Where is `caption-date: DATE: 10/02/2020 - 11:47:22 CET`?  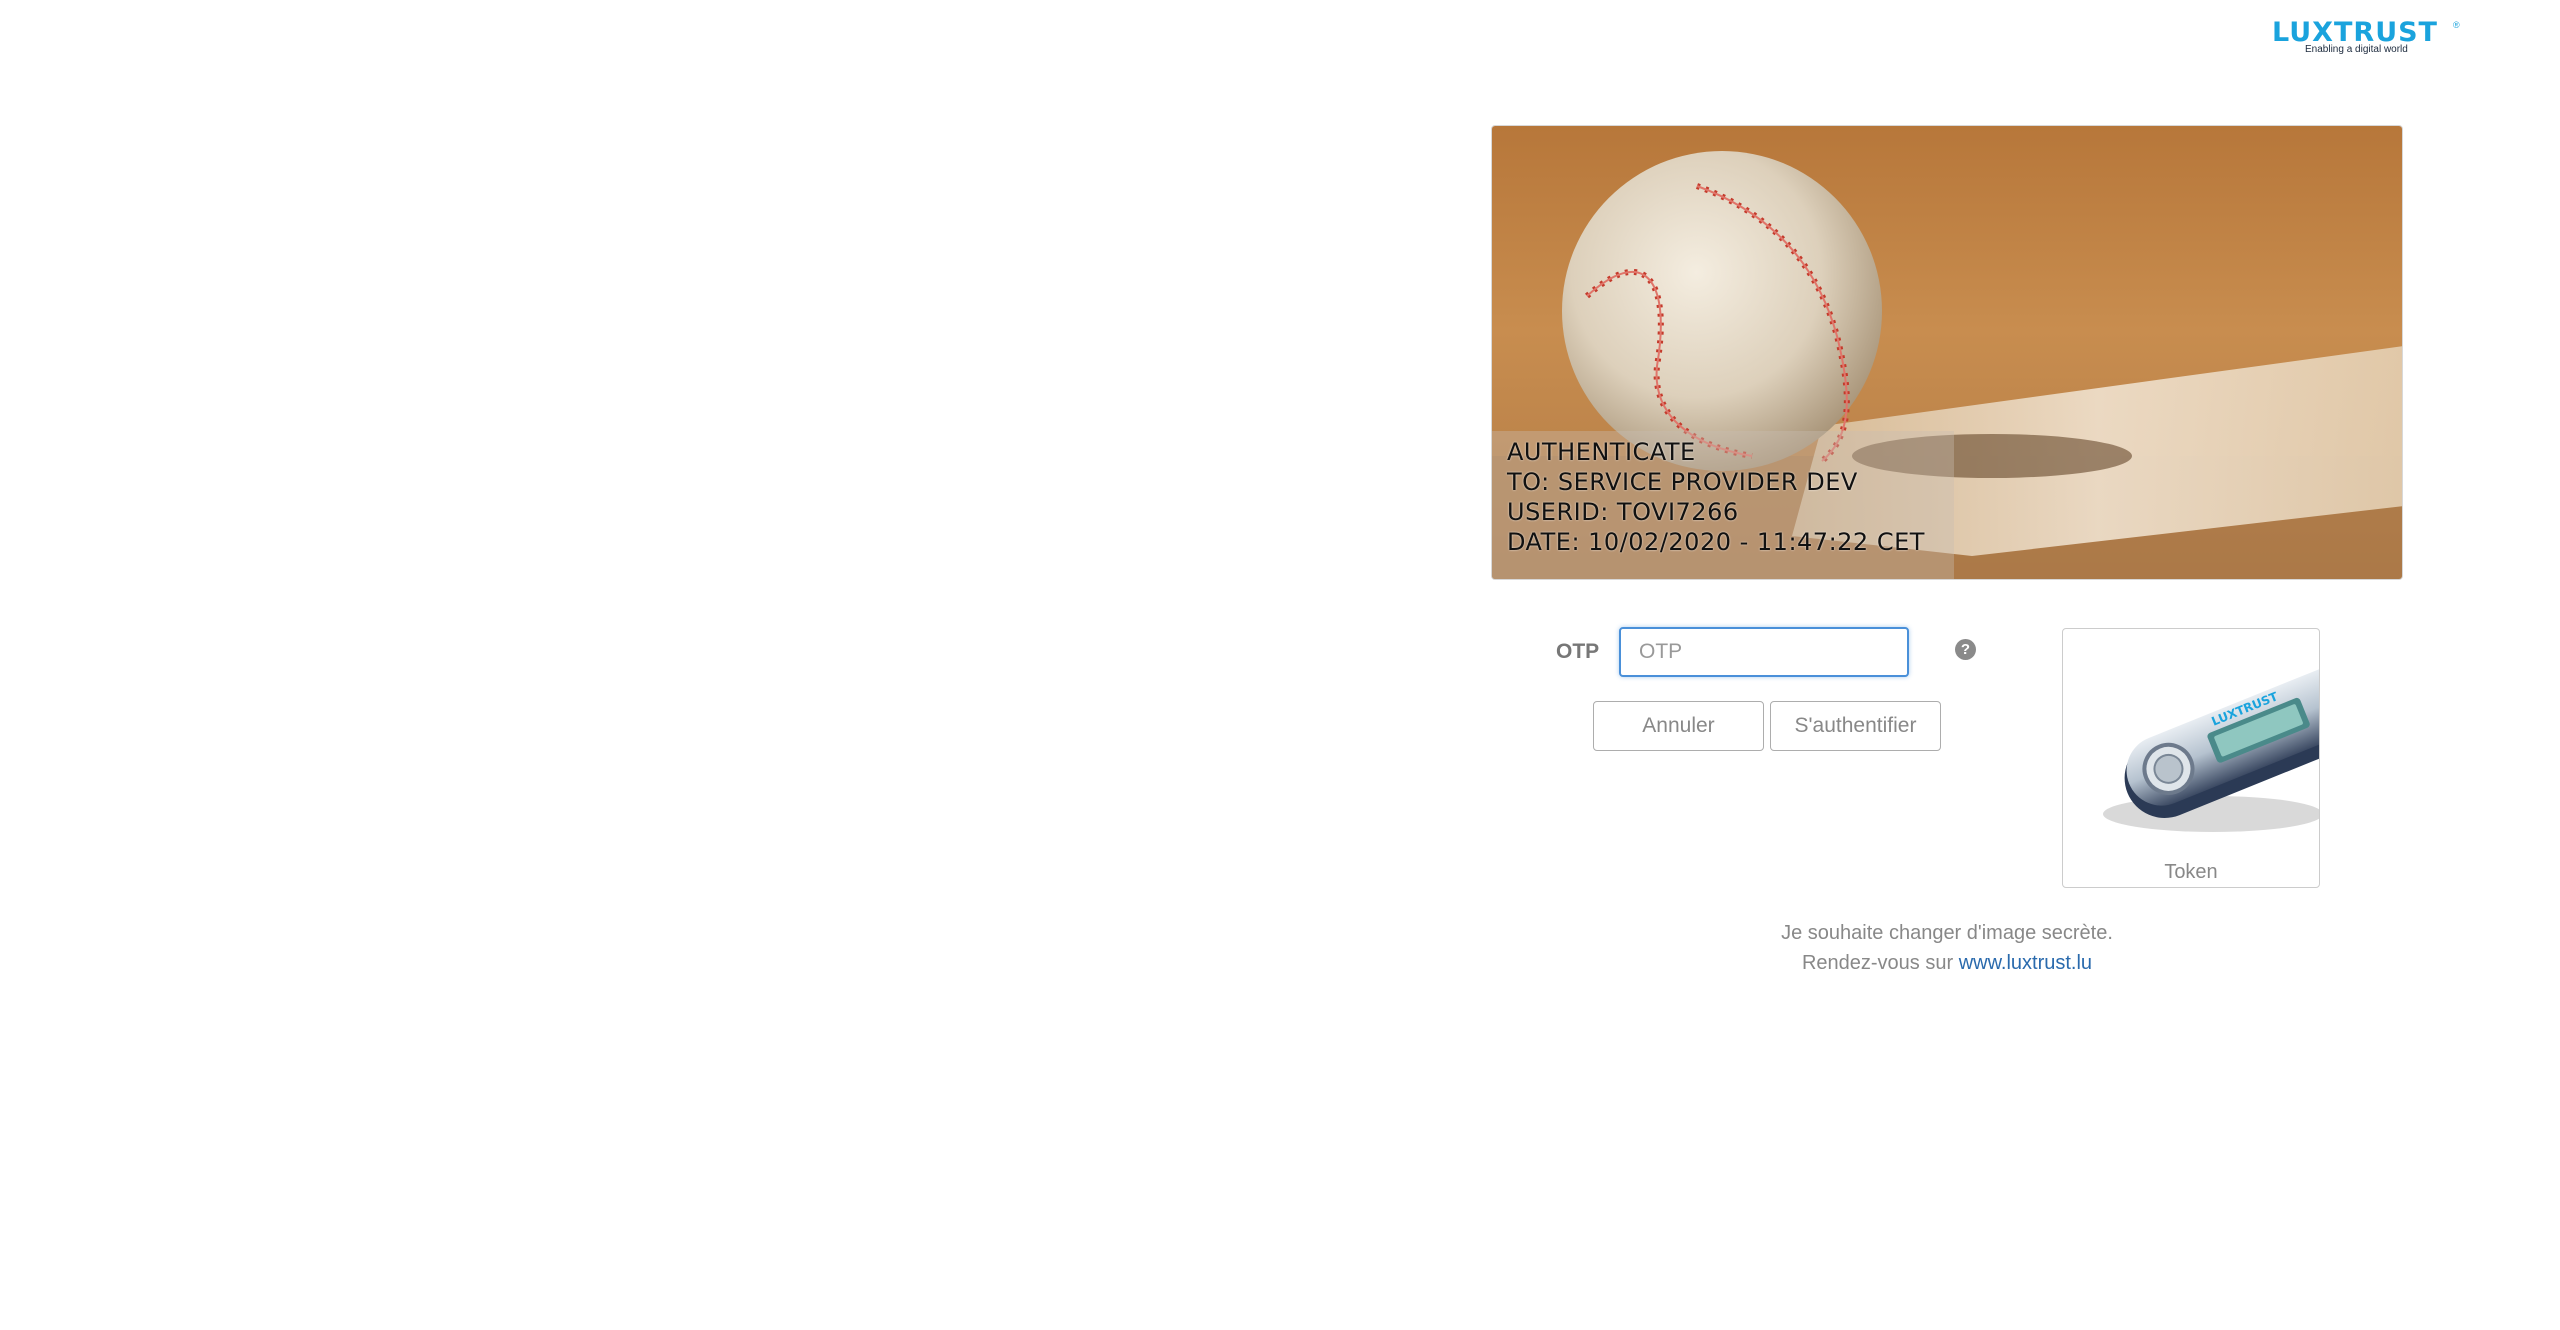 caption-date: DATE: 10/02/2020 - 11:47:22 CET is located at coordinates (1716, 542).